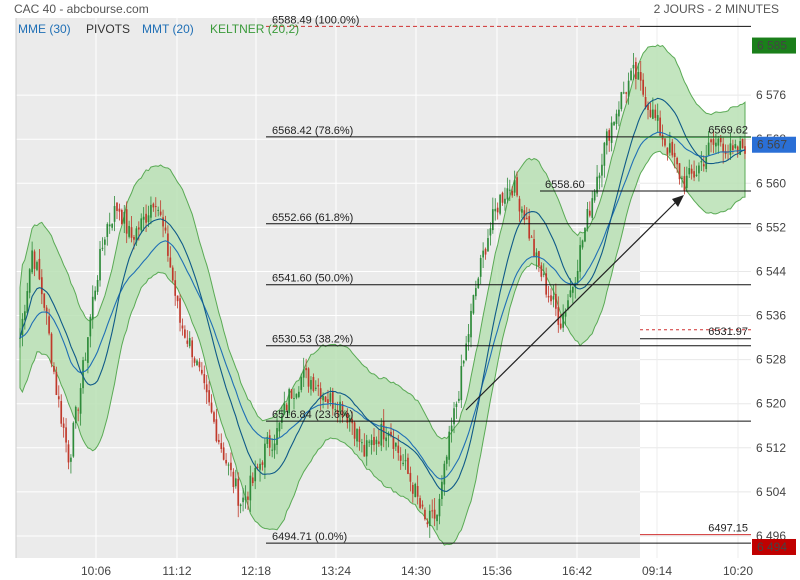  I want to click on y-tick-label: 6 536, so click(771, 316).